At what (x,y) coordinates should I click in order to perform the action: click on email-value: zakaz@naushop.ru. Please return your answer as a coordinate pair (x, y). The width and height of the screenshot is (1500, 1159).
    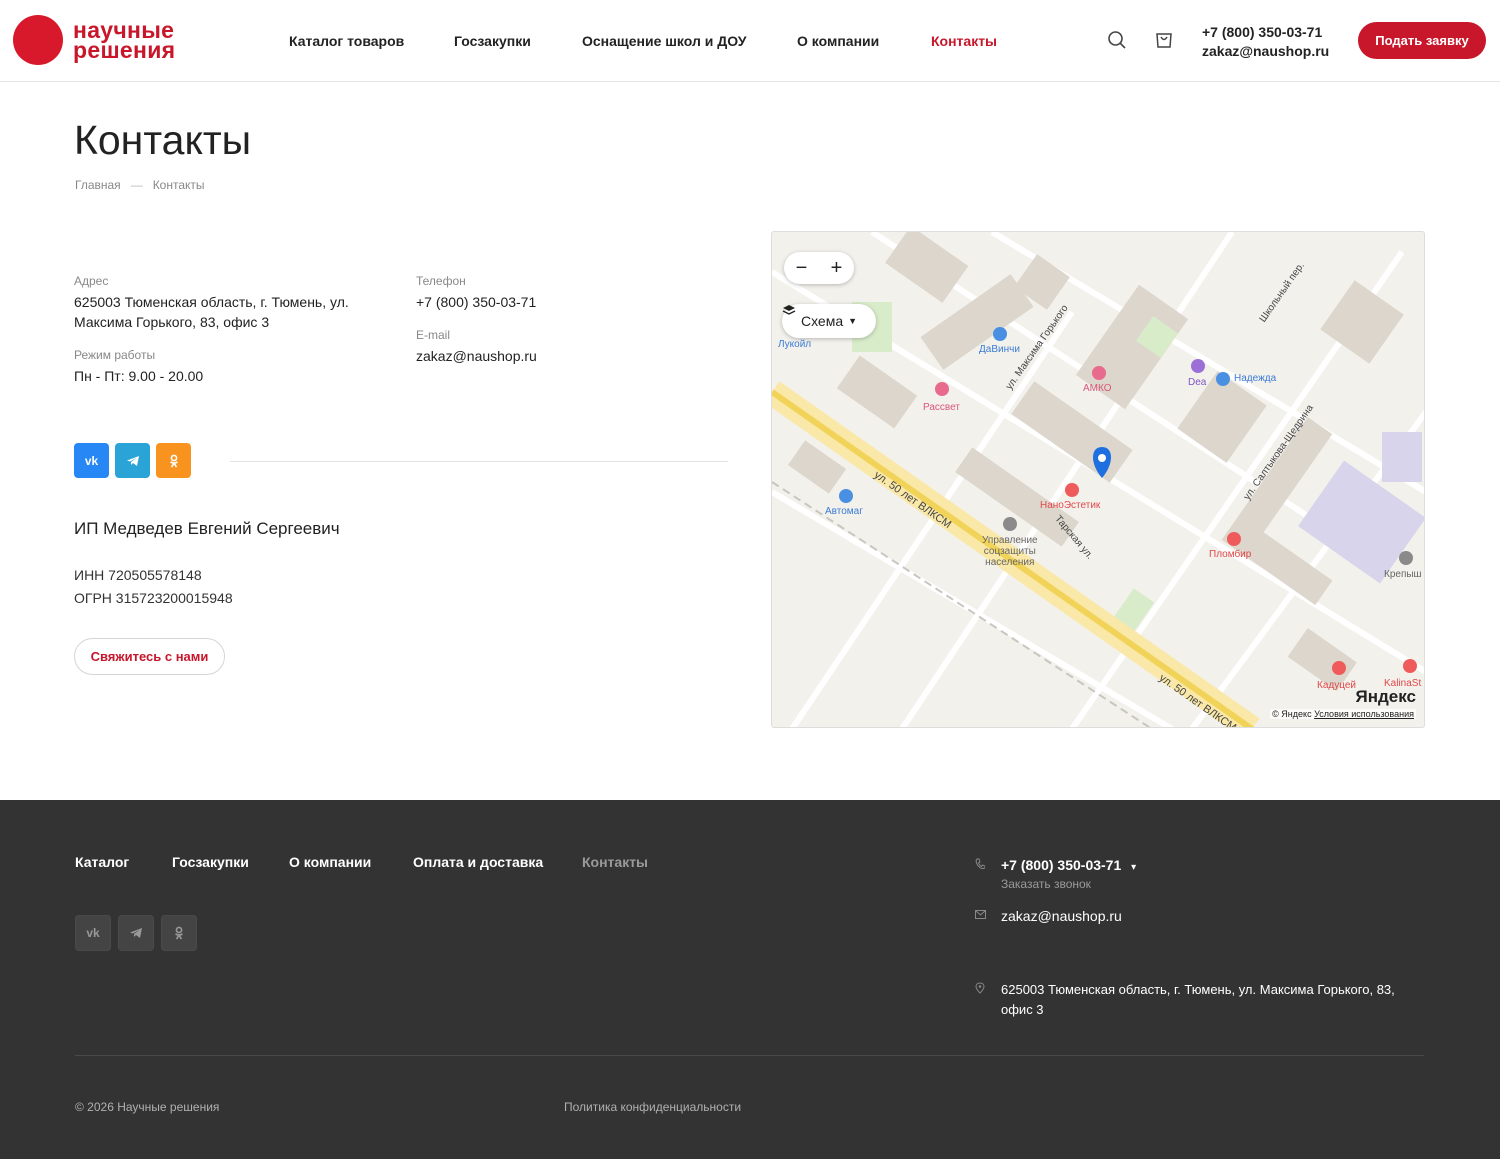
    Looking at the image, I should click on (476, 356).